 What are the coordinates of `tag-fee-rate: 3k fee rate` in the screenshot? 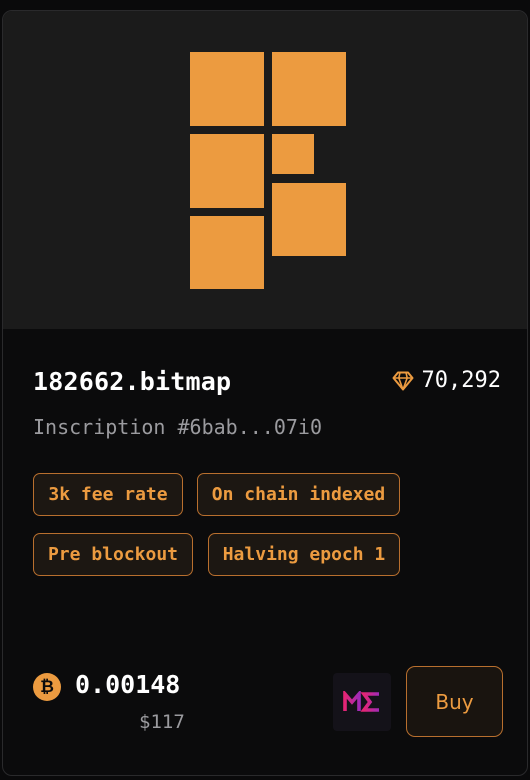 It's located at (108, 494).